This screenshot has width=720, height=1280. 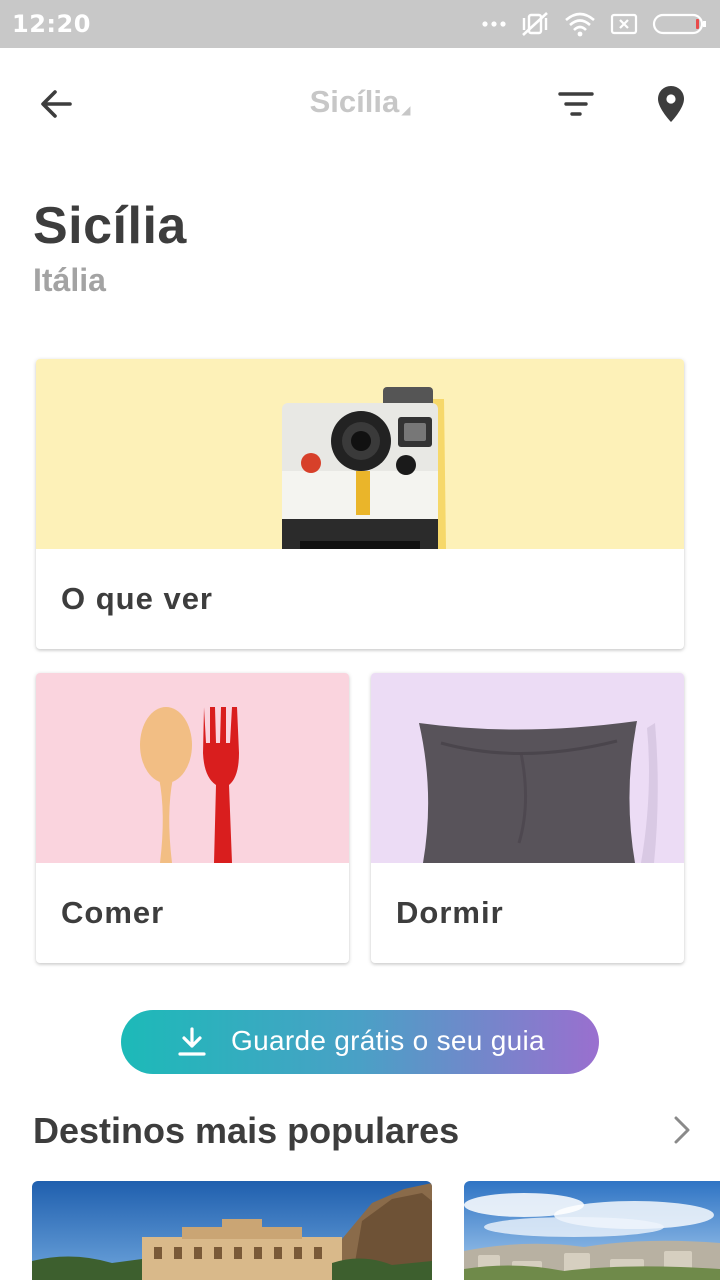 What do you see at coordinates (494, 24) in the screenshot?
I see `dots-icon` at bounding box center [494, 24].